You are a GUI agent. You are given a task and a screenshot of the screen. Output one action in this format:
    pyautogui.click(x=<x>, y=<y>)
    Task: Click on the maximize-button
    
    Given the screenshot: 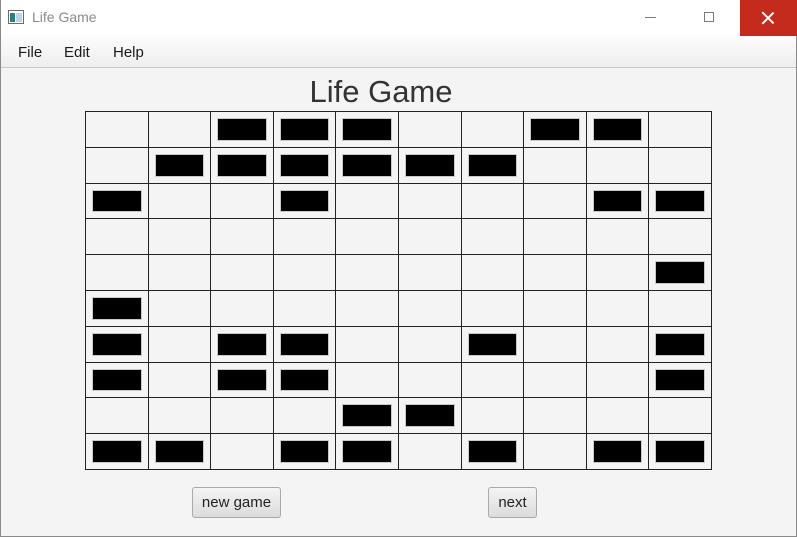 What is the action you would take?
    pyautogui.click(x=709, y=18)
    